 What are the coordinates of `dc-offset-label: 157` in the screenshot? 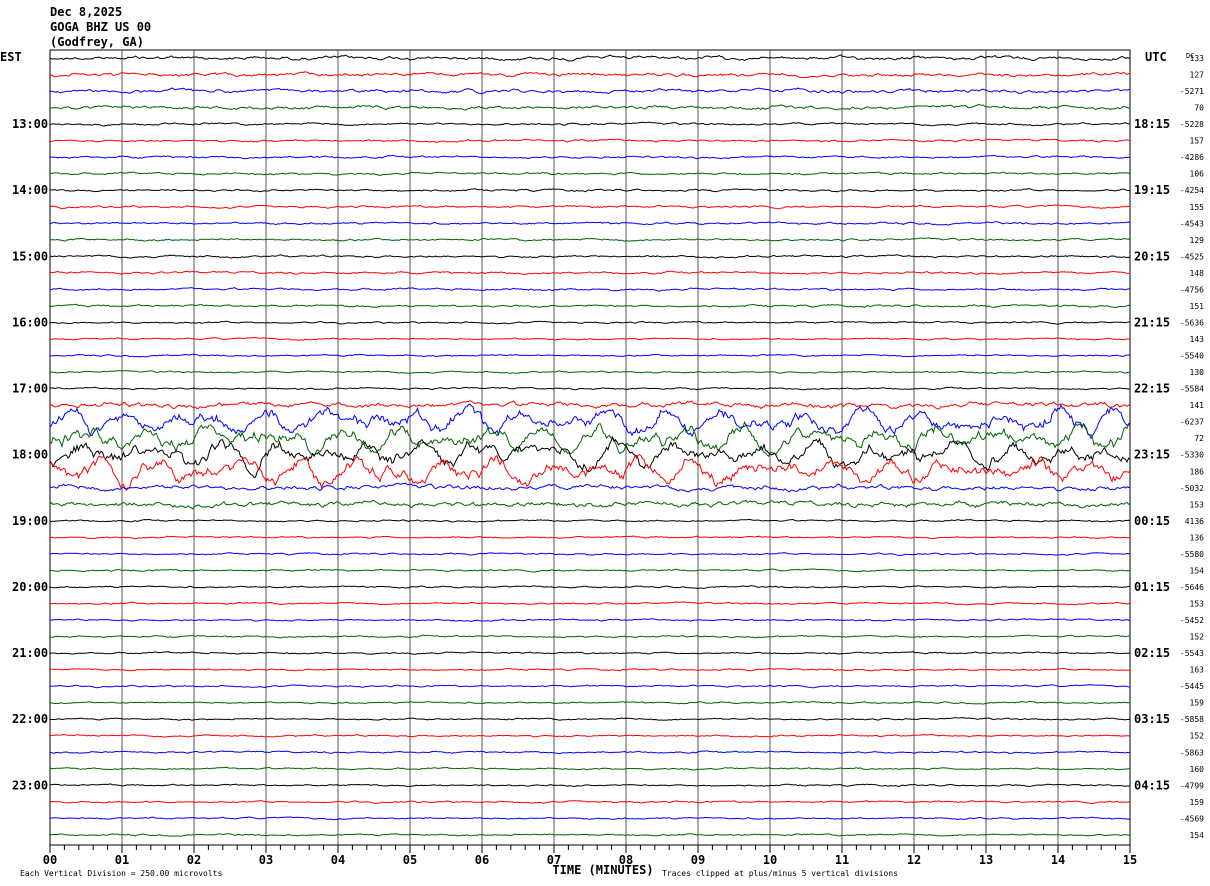 It's located at (1197, 141).